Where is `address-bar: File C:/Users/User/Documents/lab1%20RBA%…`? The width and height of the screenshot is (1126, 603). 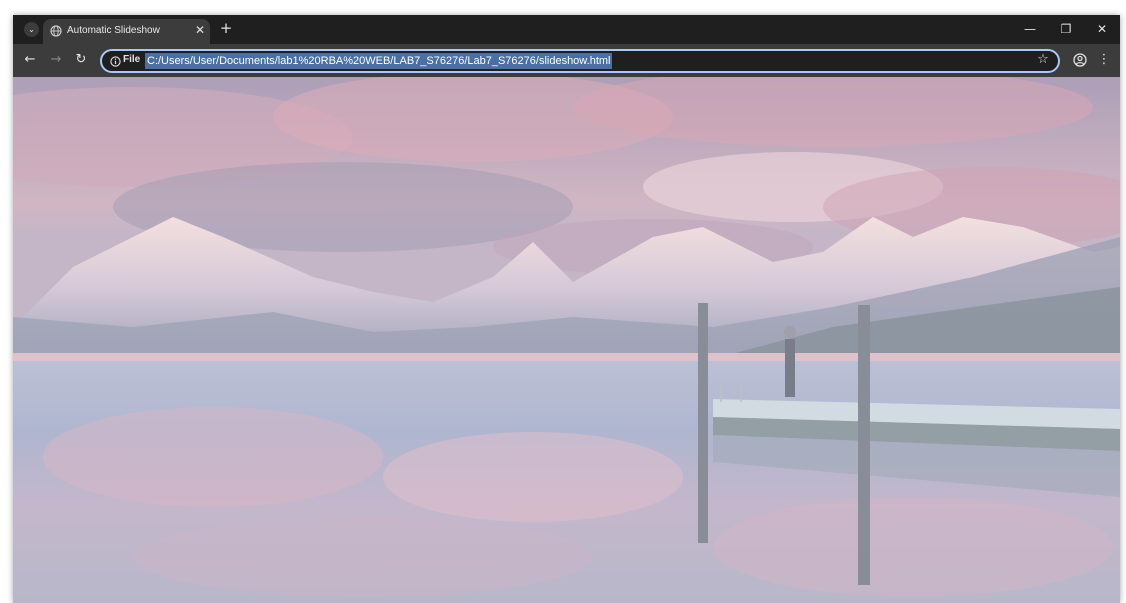 address-bar: File C:/Users/User/Documents/lab1%20RBA%… is located at coordinates (580, 61).